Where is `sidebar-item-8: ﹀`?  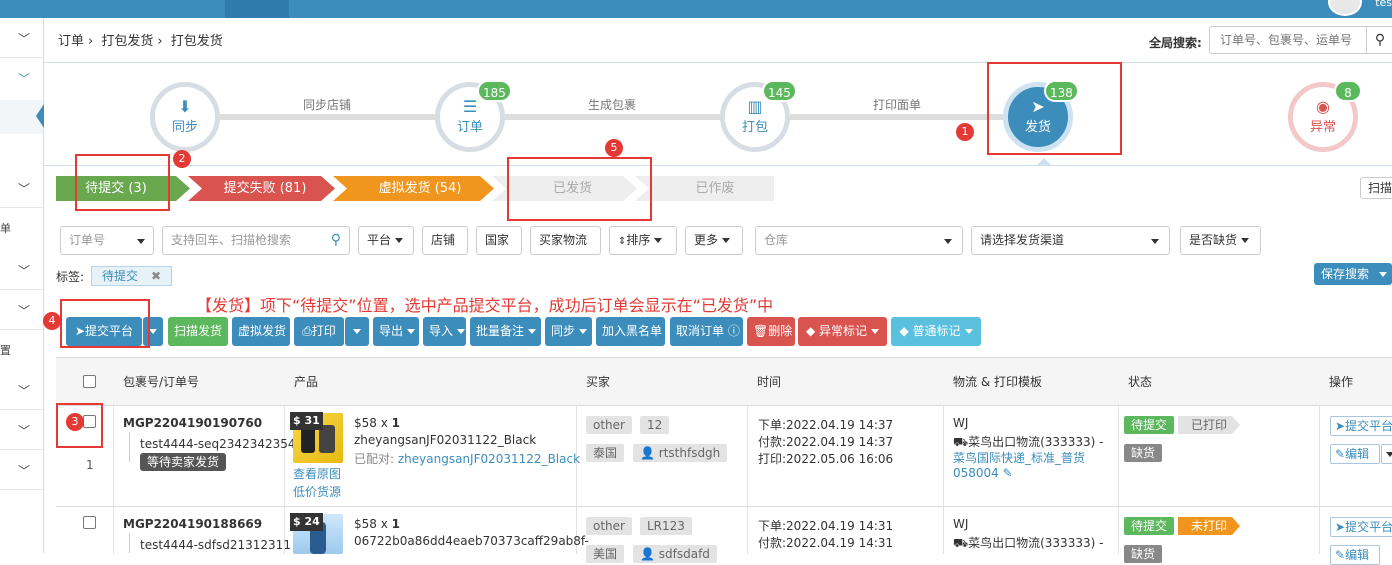
sidebar-item-8: ﹀ is located at coordinates (21, 470).